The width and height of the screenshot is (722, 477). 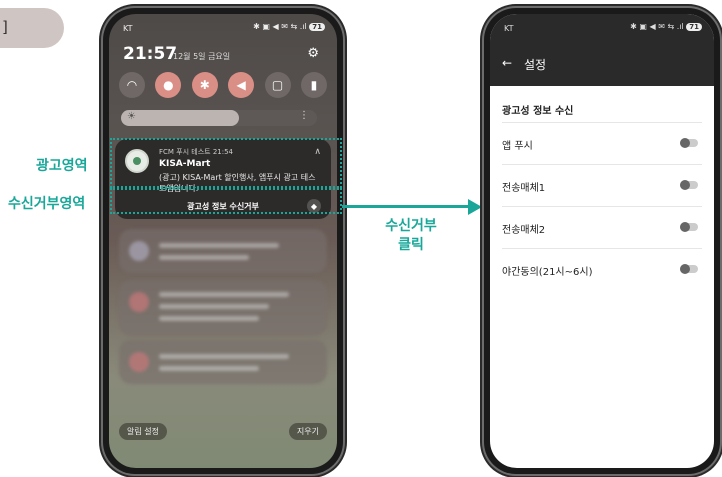 What do you see at coordinates (168, 85) in the screenshot?
I see `location-icon: ●` at bounding box center [168, 85].